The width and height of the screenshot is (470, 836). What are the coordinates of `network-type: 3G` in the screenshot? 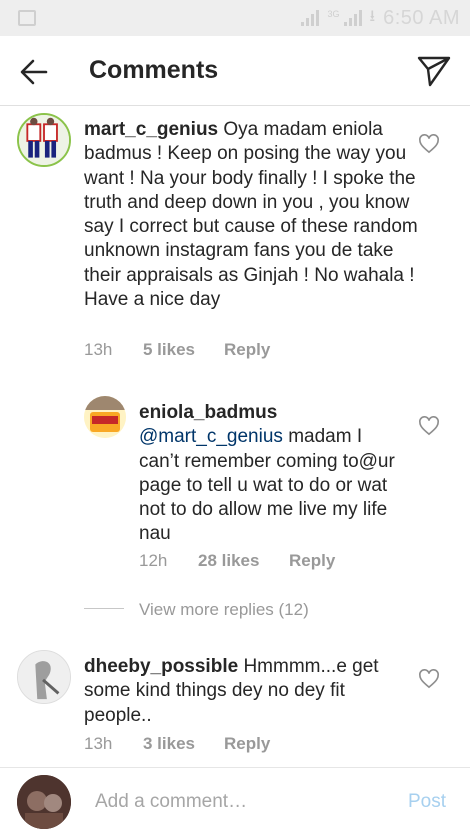 It's located at (333, 14).